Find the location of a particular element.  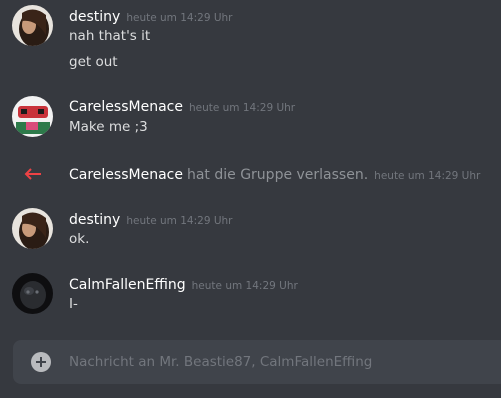

message-group: CalmFallenEffing heute um 14:29 Uhr I- is located at coordinates (250, 293).